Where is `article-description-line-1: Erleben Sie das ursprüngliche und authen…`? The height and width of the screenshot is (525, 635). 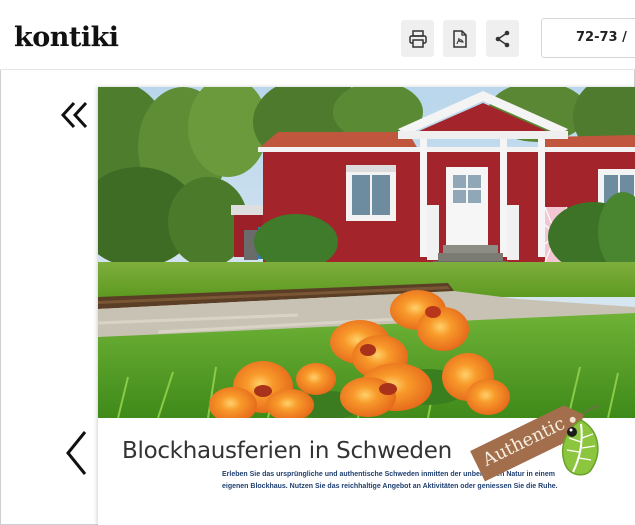
article-description-line-1: Erleben Sie das ursprüngliche und authen… is located at coordinates (388, 474).